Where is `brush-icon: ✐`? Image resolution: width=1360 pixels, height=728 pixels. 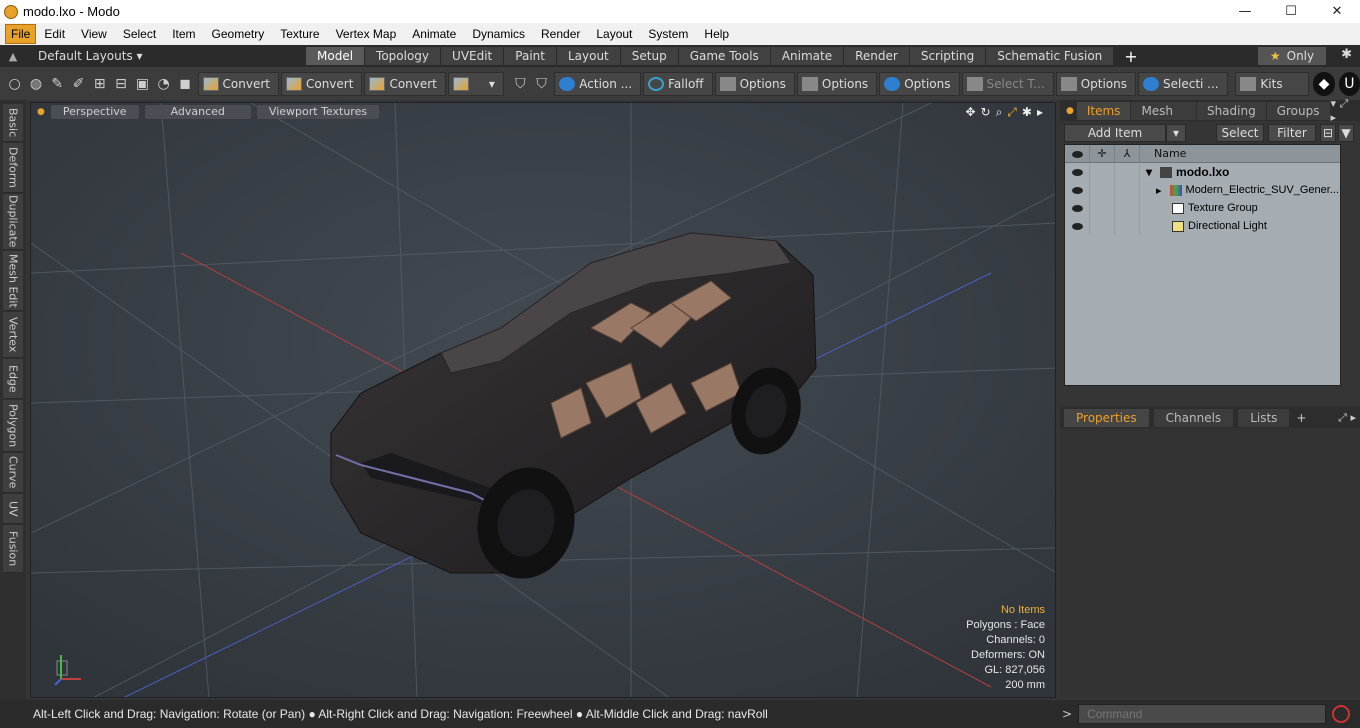
brush-icon: ✐ is located at coordinates (78, 84).